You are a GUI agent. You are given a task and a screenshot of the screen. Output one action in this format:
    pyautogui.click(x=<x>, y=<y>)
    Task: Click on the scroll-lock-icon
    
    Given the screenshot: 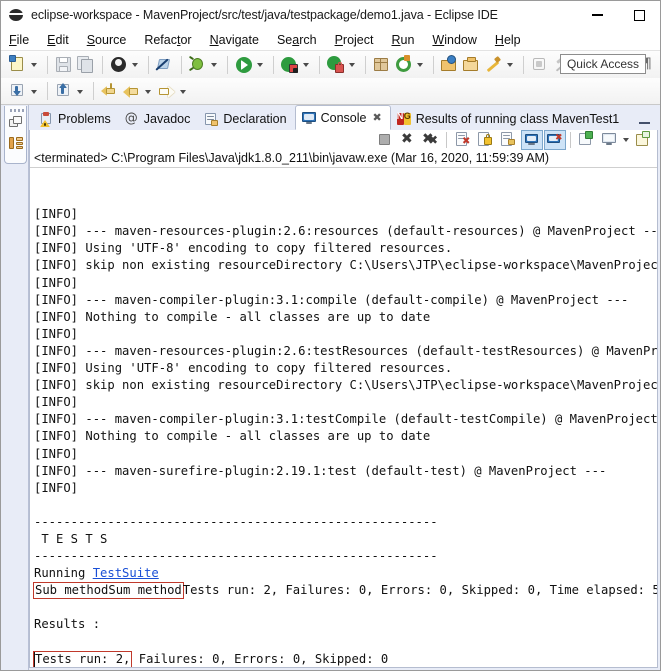 What is the action you would take?
    pyautogui.click(x=486, y=140)
    